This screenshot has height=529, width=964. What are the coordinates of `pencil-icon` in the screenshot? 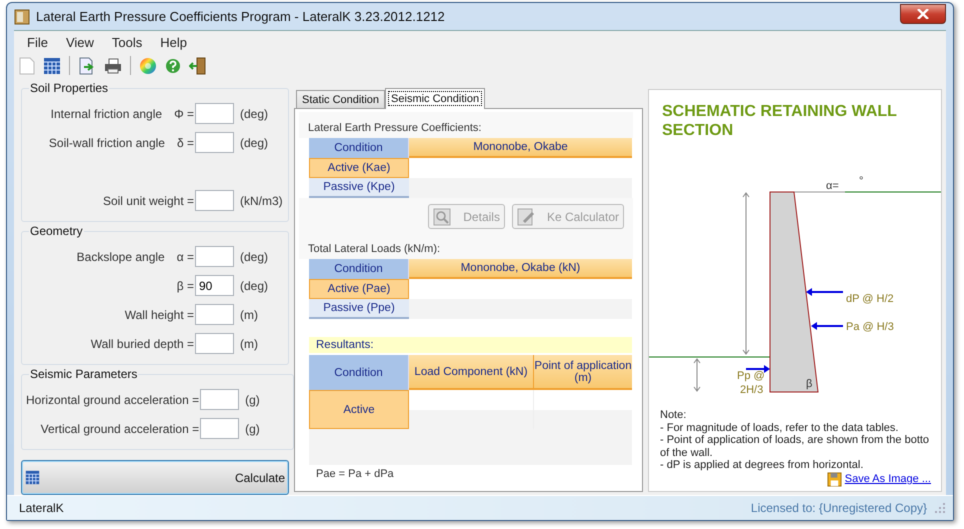 It's located at (525, 217).